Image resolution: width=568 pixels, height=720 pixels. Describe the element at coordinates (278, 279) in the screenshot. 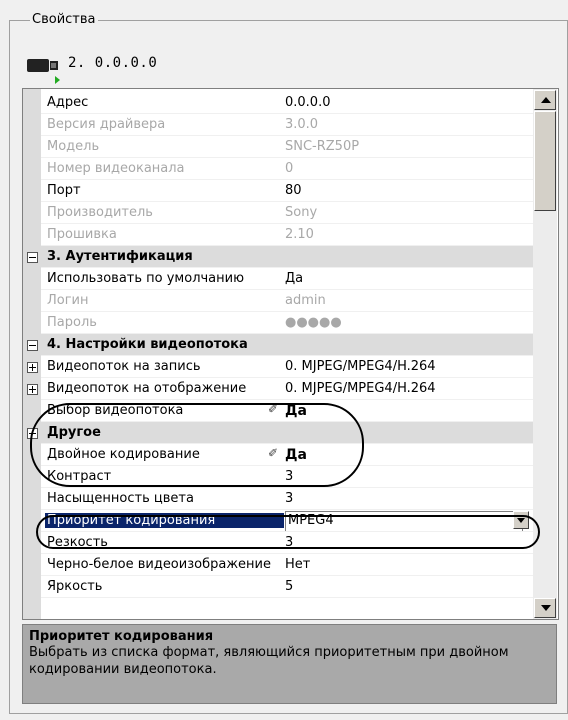

I see `property-row: Использовать по умолчанию Да` at that location.